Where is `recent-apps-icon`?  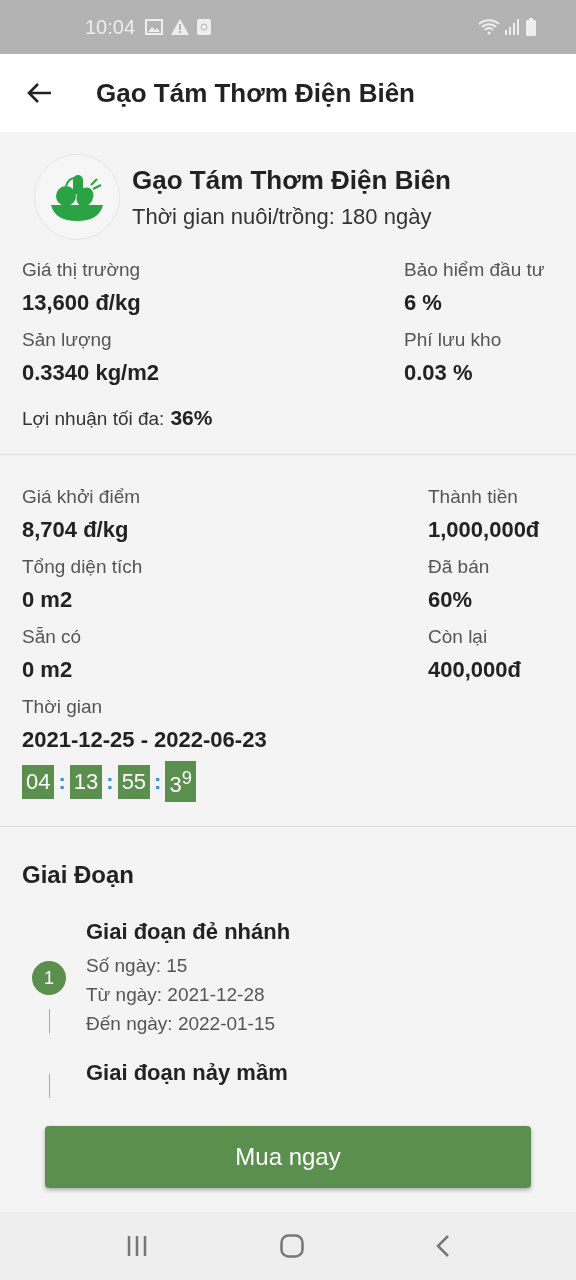
recent-apps-icon is located at coordinates (137, 1246).